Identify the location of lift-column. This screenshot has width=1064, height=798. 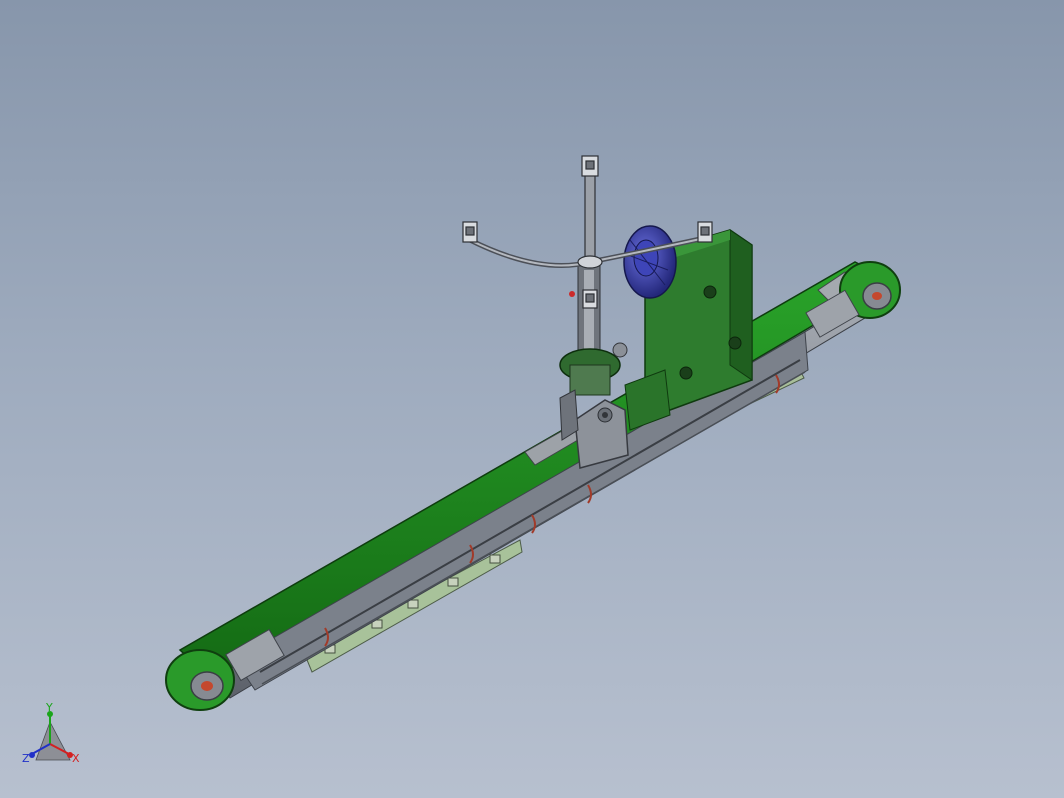
(593, 330).